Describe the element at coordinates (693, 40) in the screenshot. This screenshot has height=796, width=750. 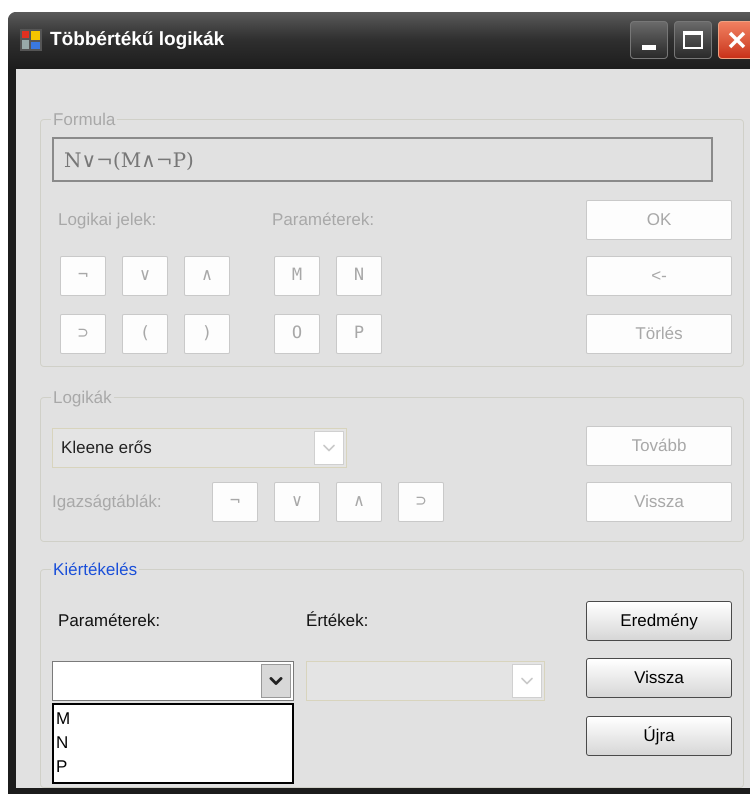
I see `maximize-button` at that location.